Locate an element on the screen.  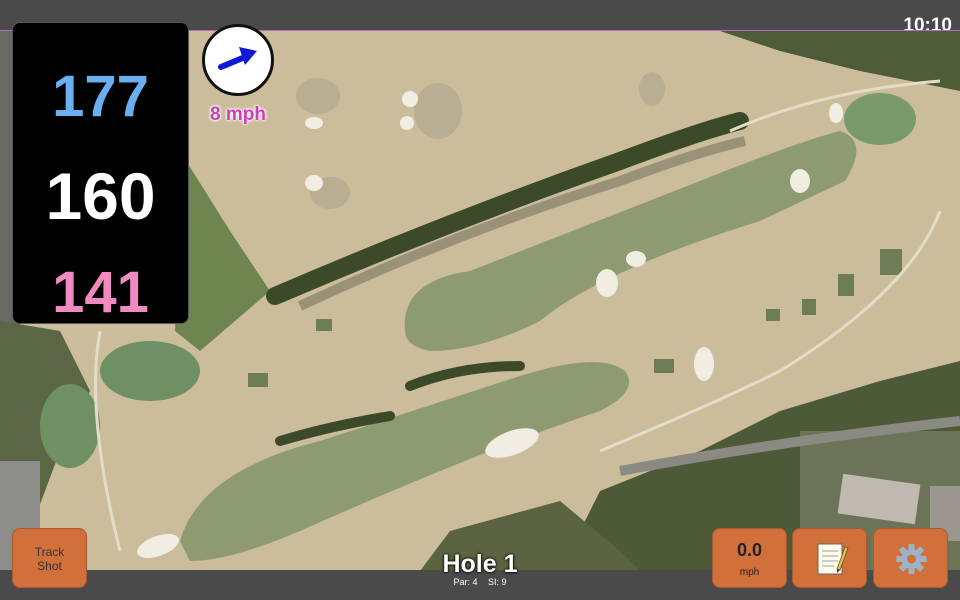
wind-speed-label: 8 mph is located at coordinates (238, 114).